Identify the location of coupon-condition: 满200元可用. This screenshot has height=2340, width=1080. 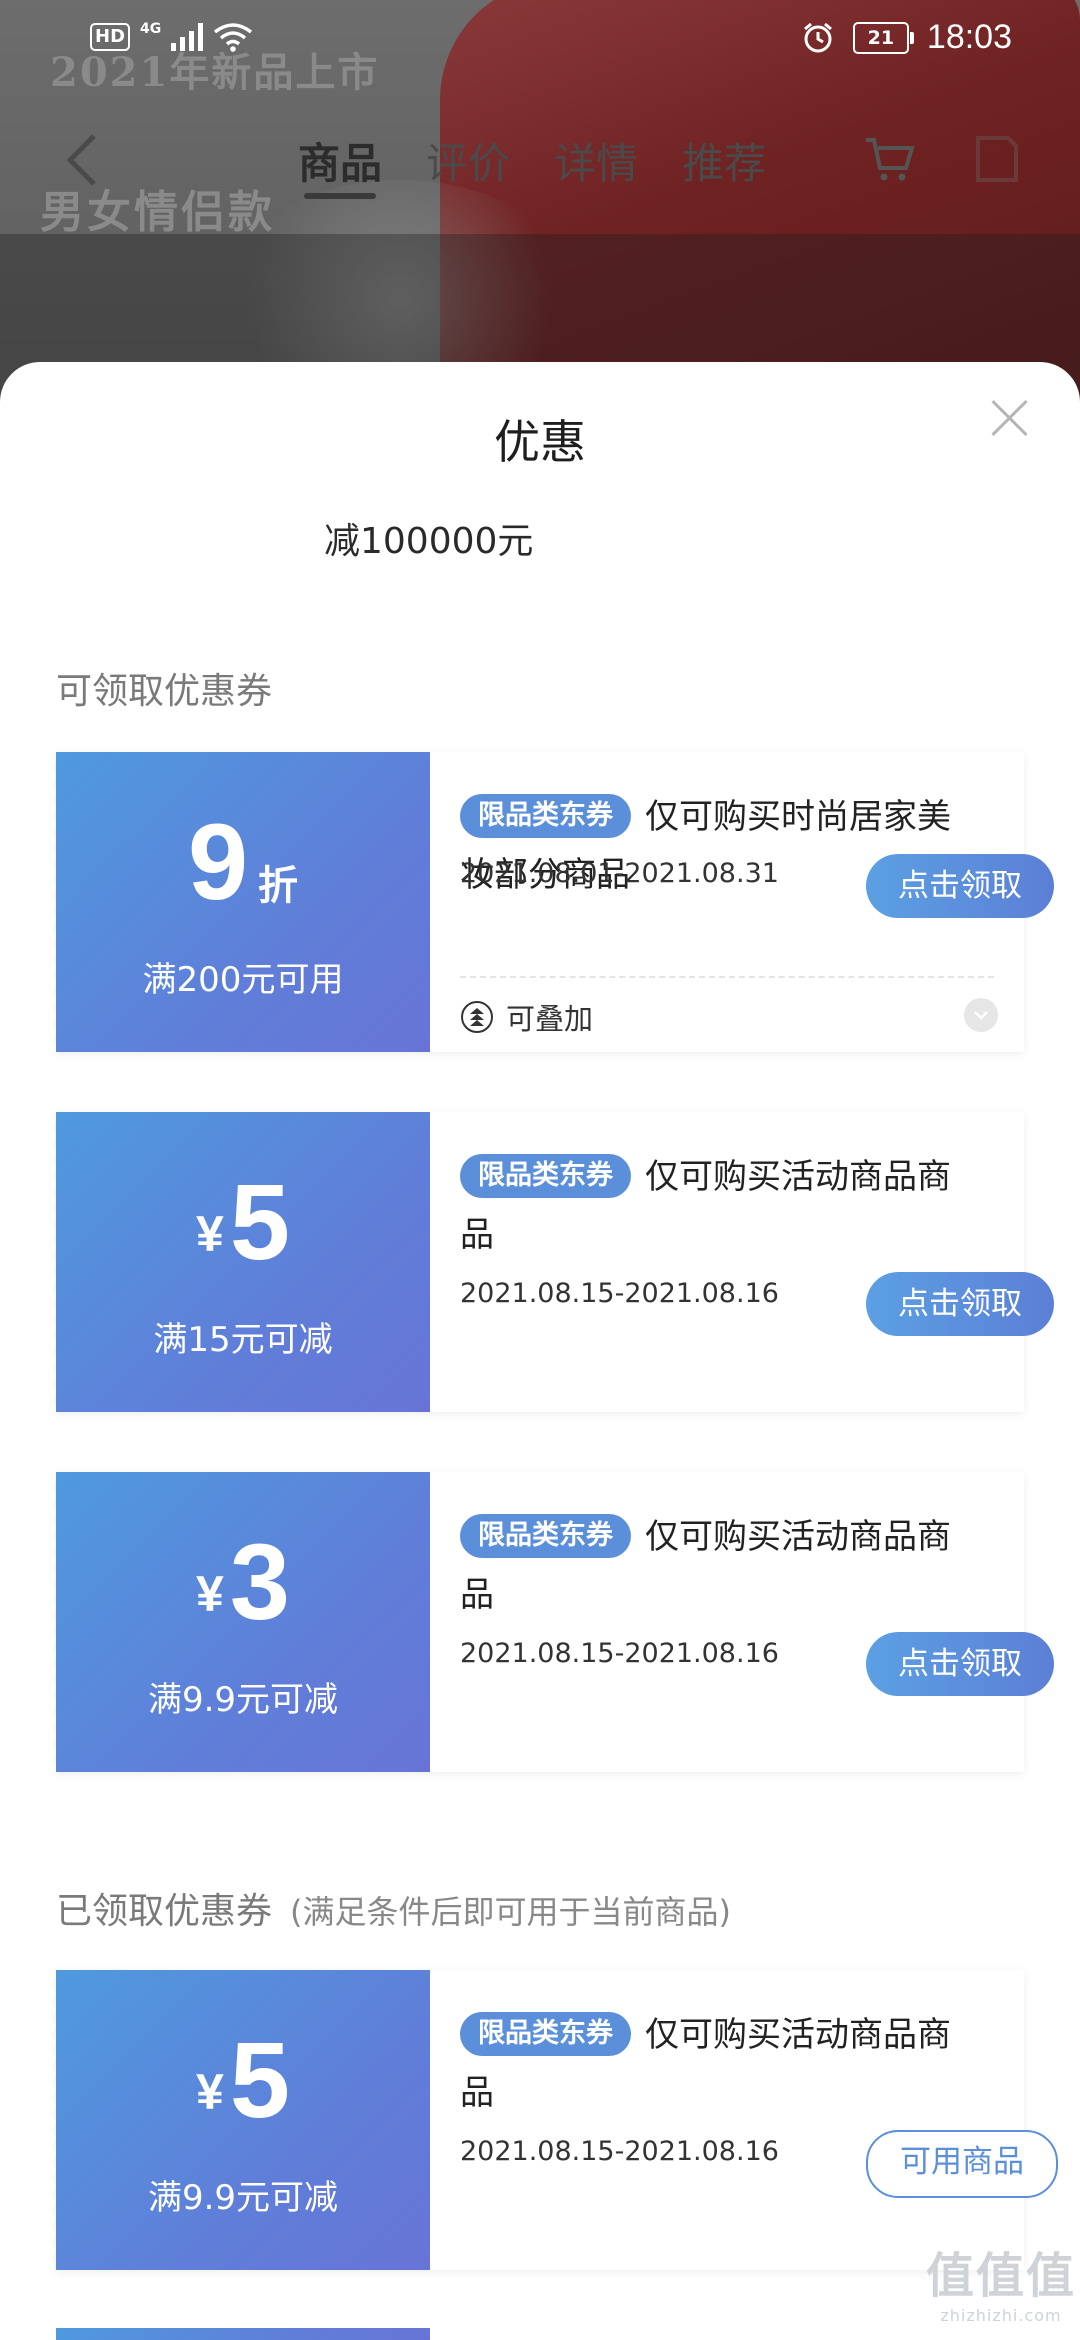
(243, 980).